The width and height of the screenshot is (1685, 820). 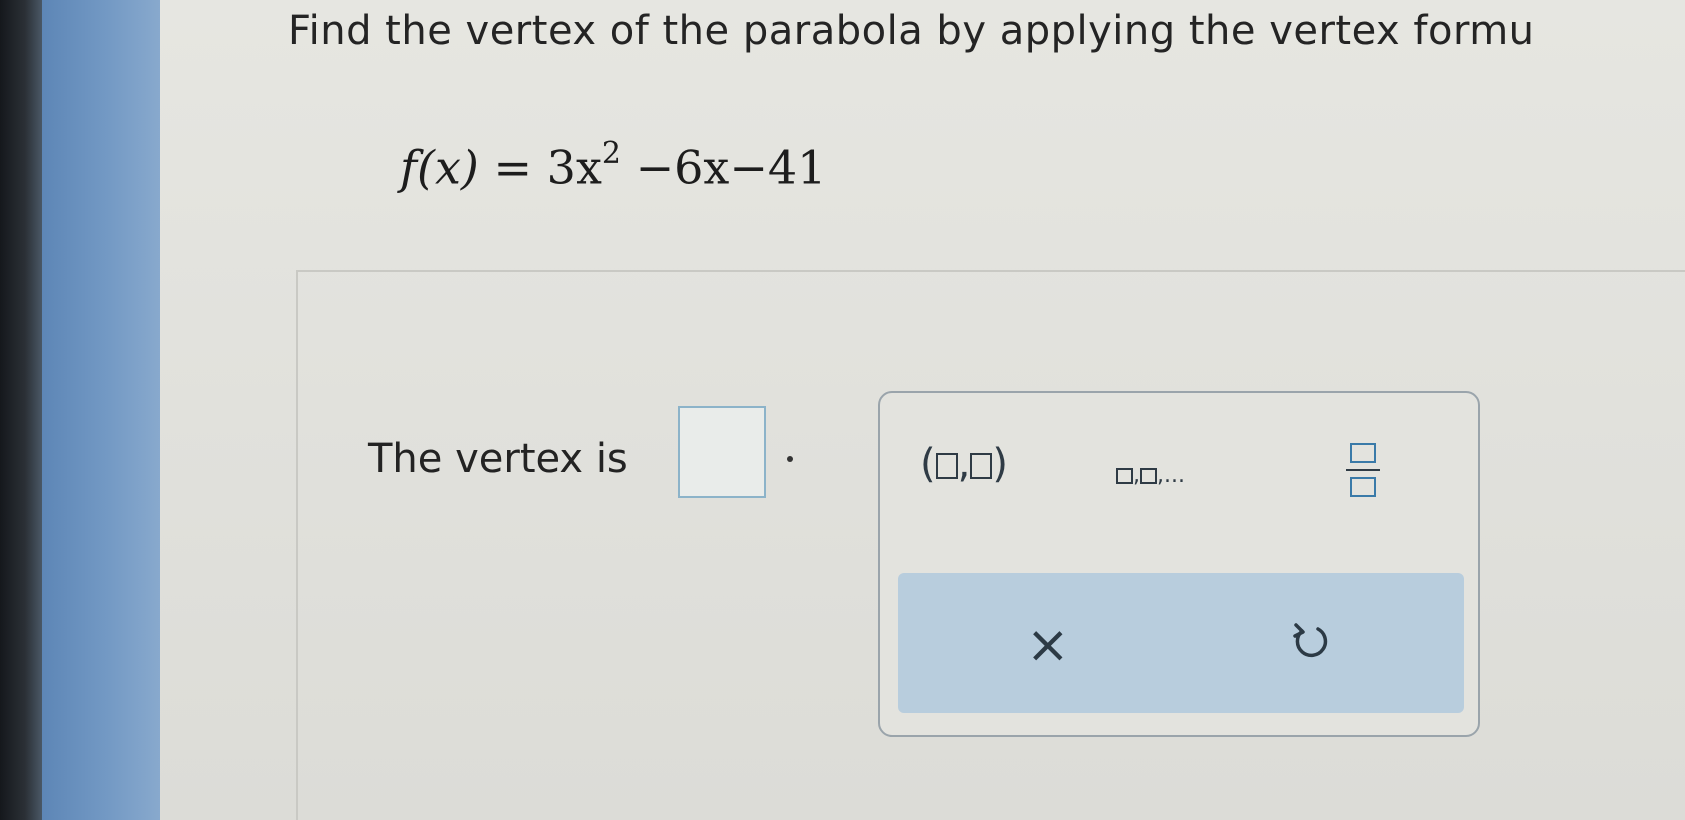 What do you see at coordinates (1181, 643) in the screenshot?
I see `keypad-action-bar: ×` at bounding box center [1181, 643].